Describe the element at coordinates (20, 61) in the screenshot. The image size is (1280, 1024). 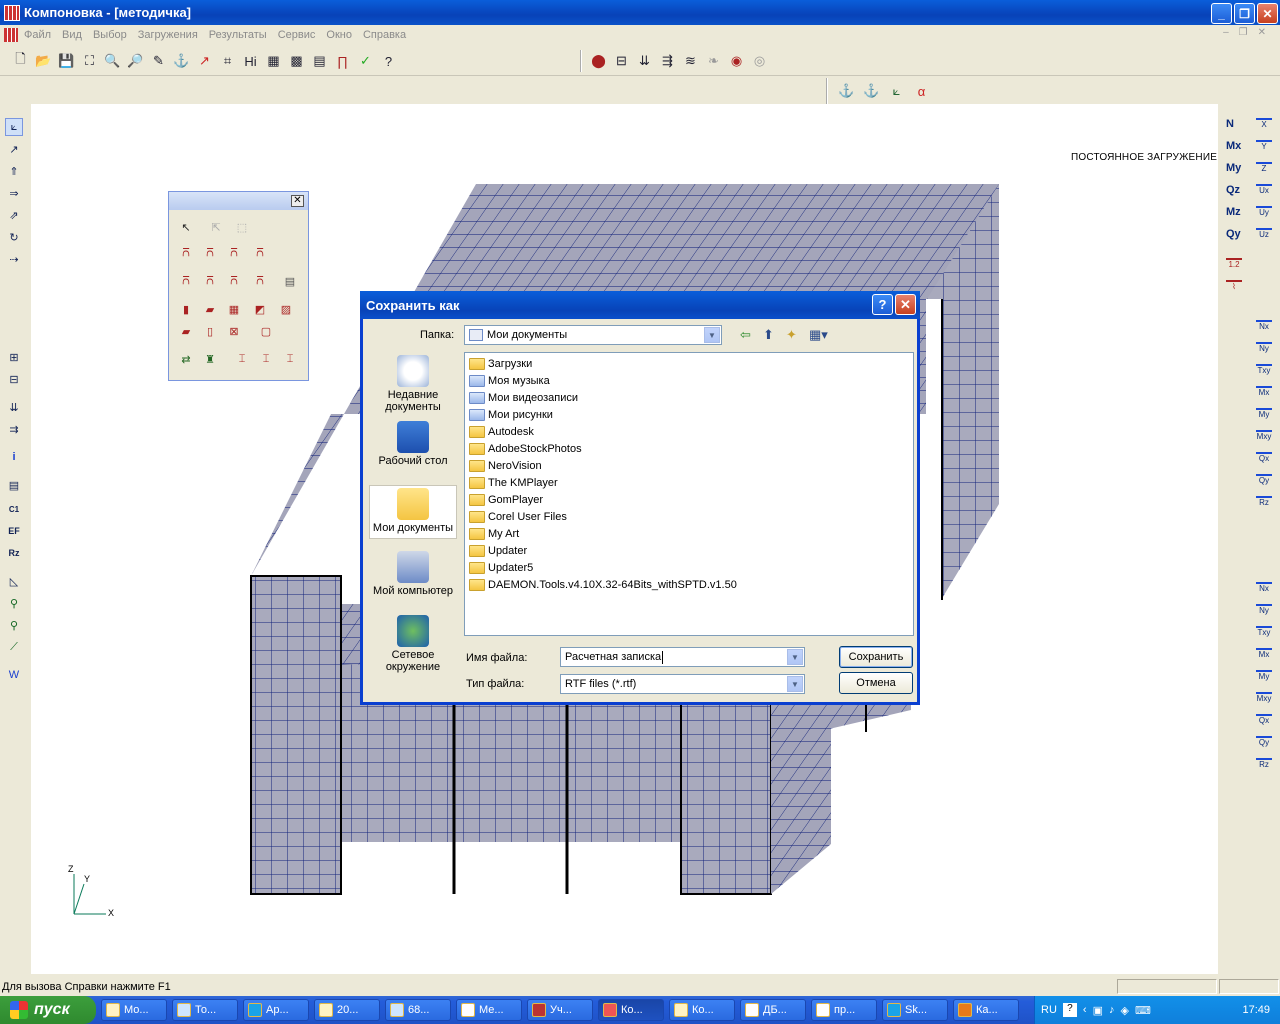
I see `new-file-icon: 🗋` at that location.